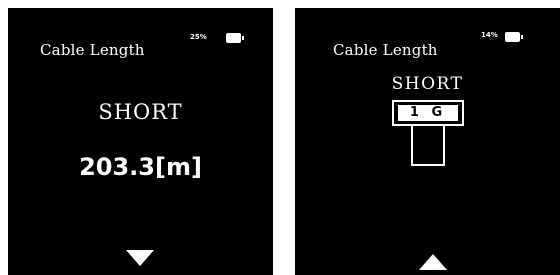  I want to click on battery-percentage: 25%, so click(198, 37).